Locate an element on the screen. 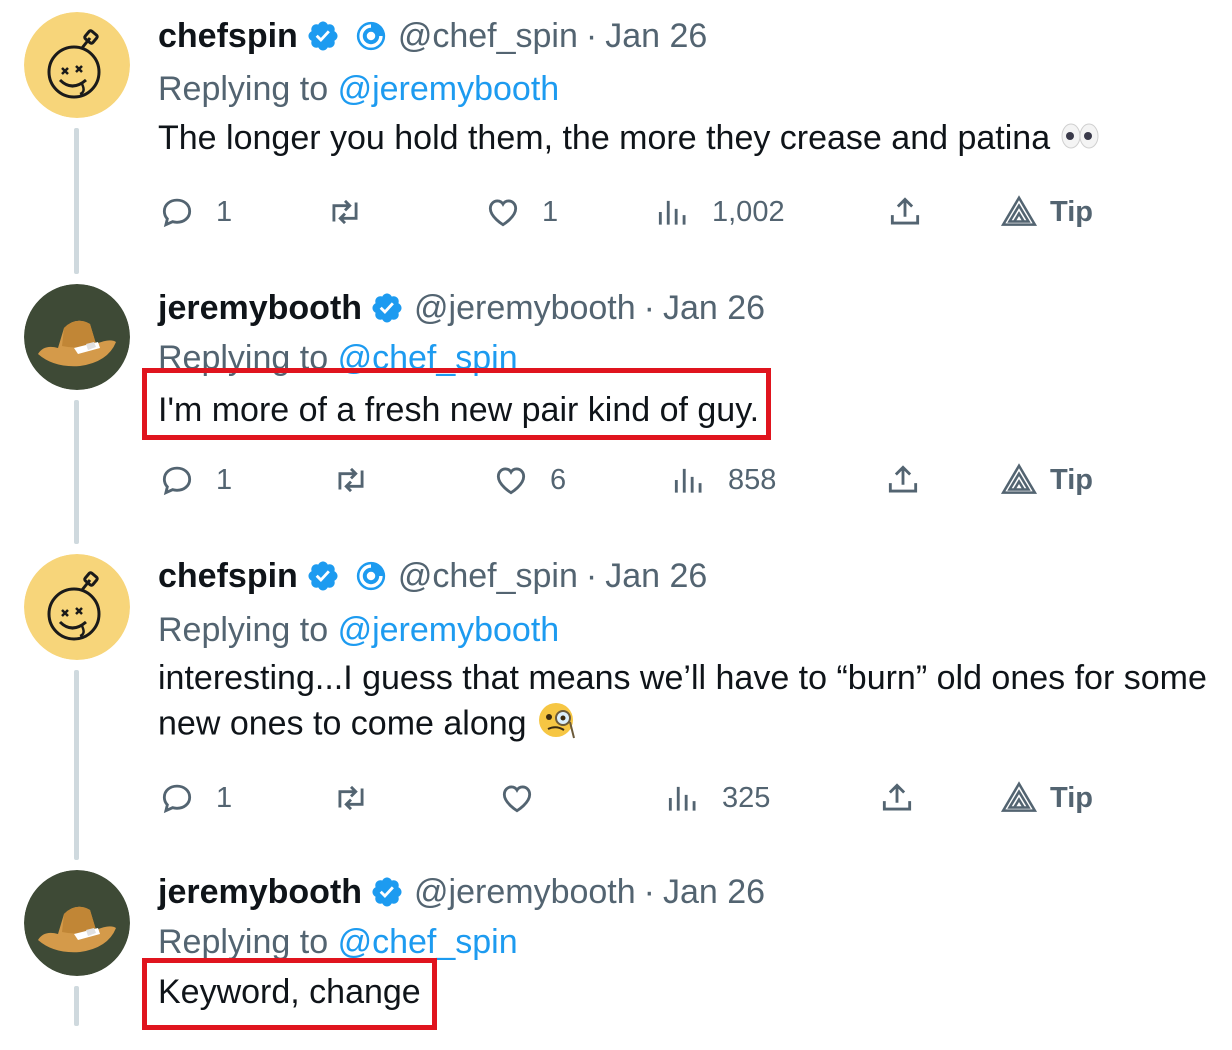 This screenshot has width=1232, height=1050. reply-icon is located at coordinates (177, 481).